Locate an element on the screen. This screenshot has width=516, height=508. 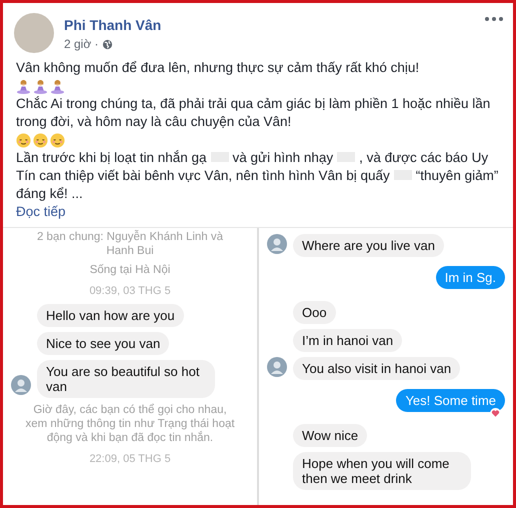
globe-icon is located at coordinates (107, 44).